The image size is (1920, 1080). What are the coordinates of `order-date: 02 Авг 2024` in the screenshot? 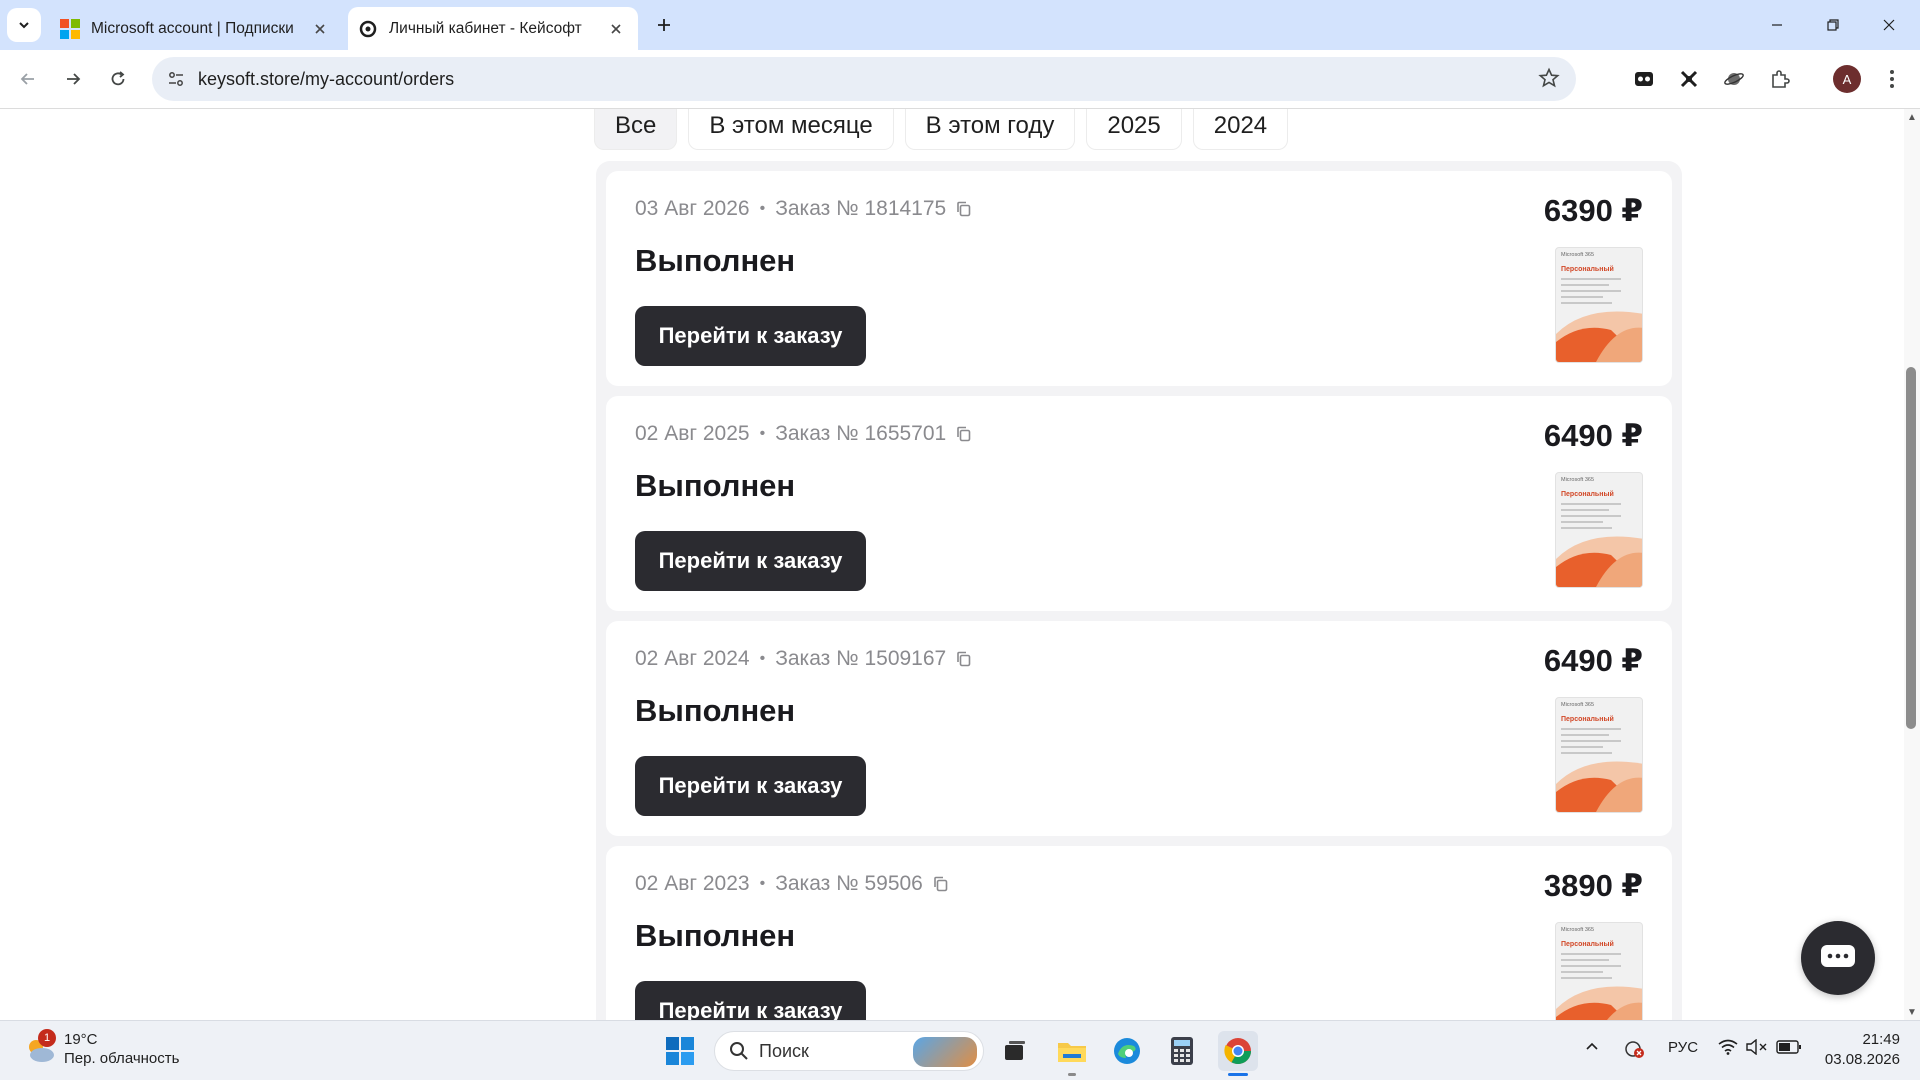 It's located at (692, 658).